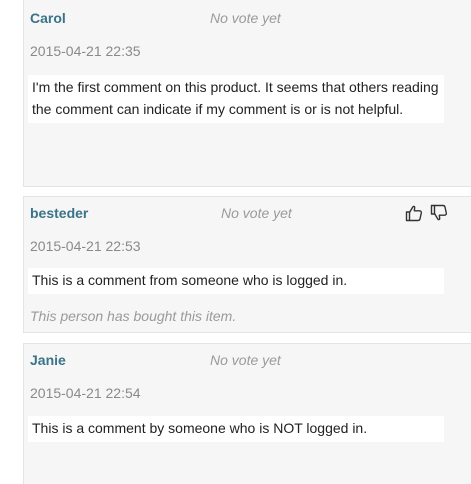  Describe the element at coordinates (85, 246) in the screenshot. I see `comment-date: 2015-04-21 22:53` at that location.